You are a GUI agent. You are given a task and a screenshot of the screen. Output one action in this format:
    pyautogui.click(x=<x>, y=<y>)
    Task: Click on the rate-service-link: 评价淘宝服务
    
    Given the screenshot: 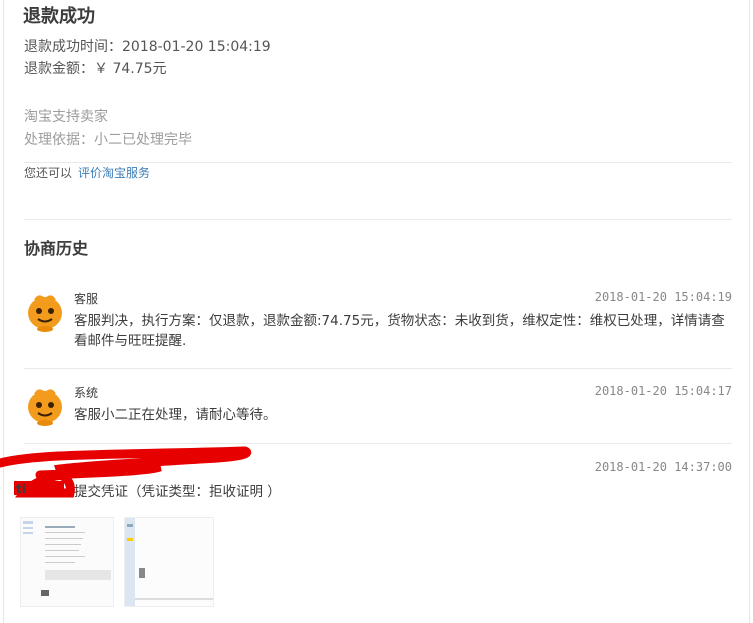 What is the action you would take?
    pyautogui.click(x=114, y=173)
    